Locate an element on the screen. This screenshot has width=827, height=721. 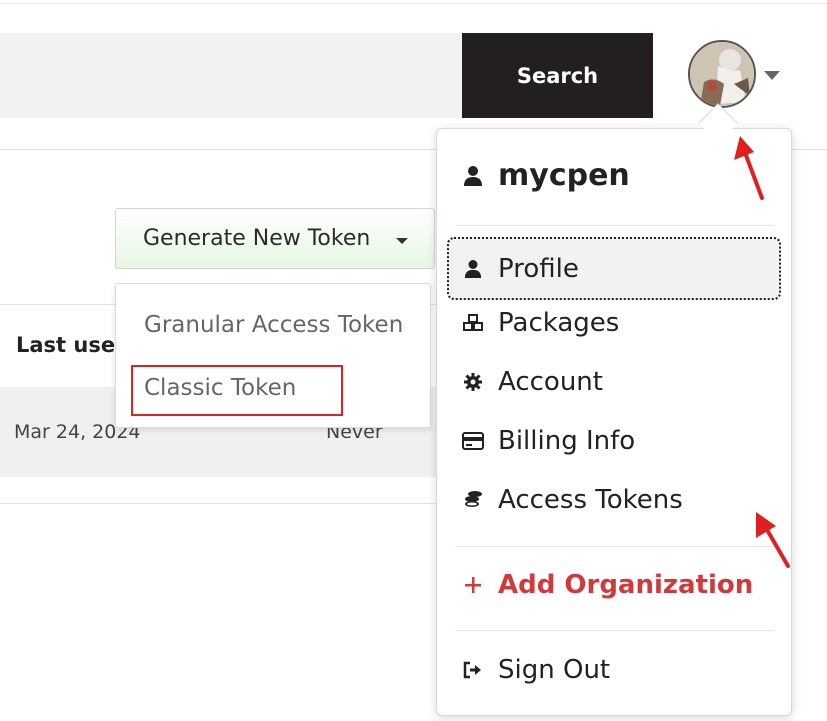
menu-item-add-organization: Add Organization is located at coordinates (607, 585).